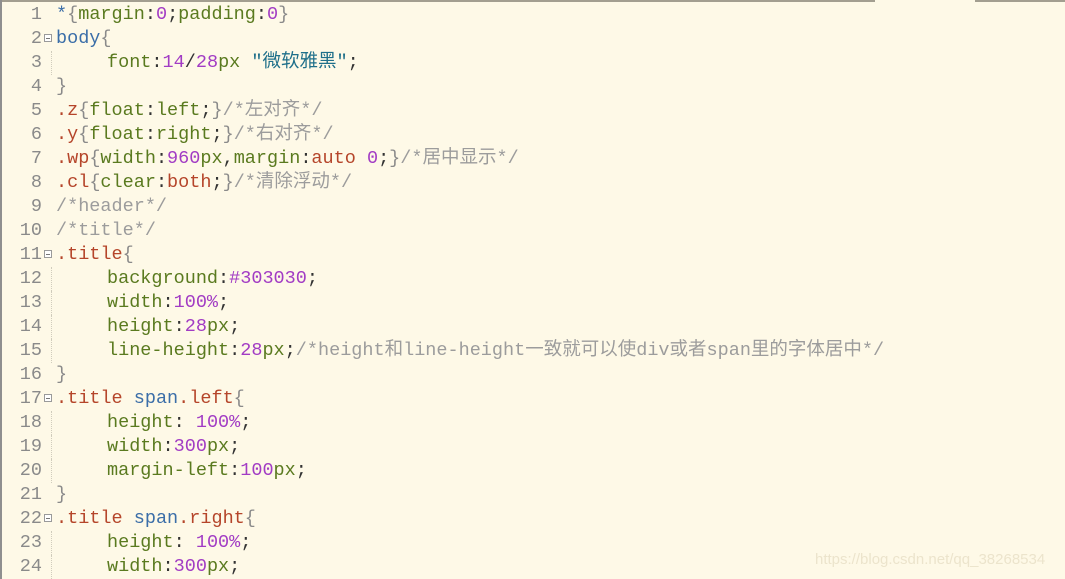 The image size is (1065, 579). Describe the element at coordinates (217, 14) in the screenshot. I see `code-token: padding` at that location.